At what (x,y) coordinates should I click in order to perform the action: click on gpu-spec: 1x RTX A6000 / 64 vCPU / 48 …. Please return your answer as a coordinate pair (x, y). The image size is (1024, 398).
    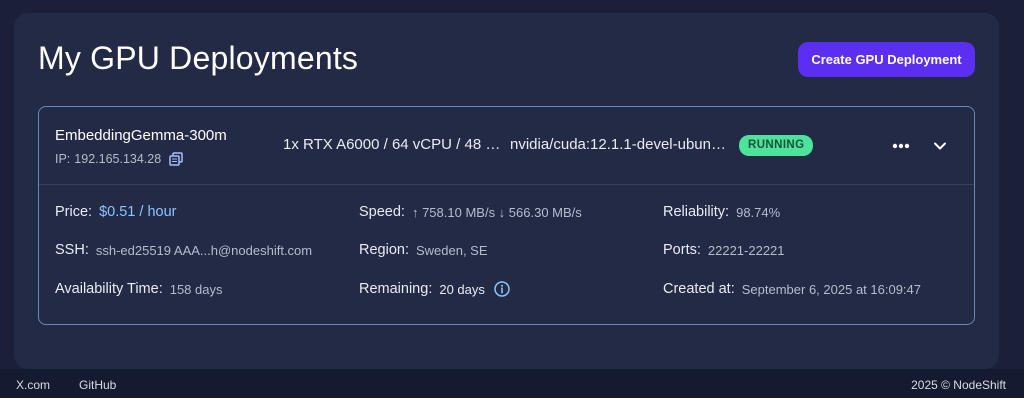
    Looking at the image, I should click on (392, 144).